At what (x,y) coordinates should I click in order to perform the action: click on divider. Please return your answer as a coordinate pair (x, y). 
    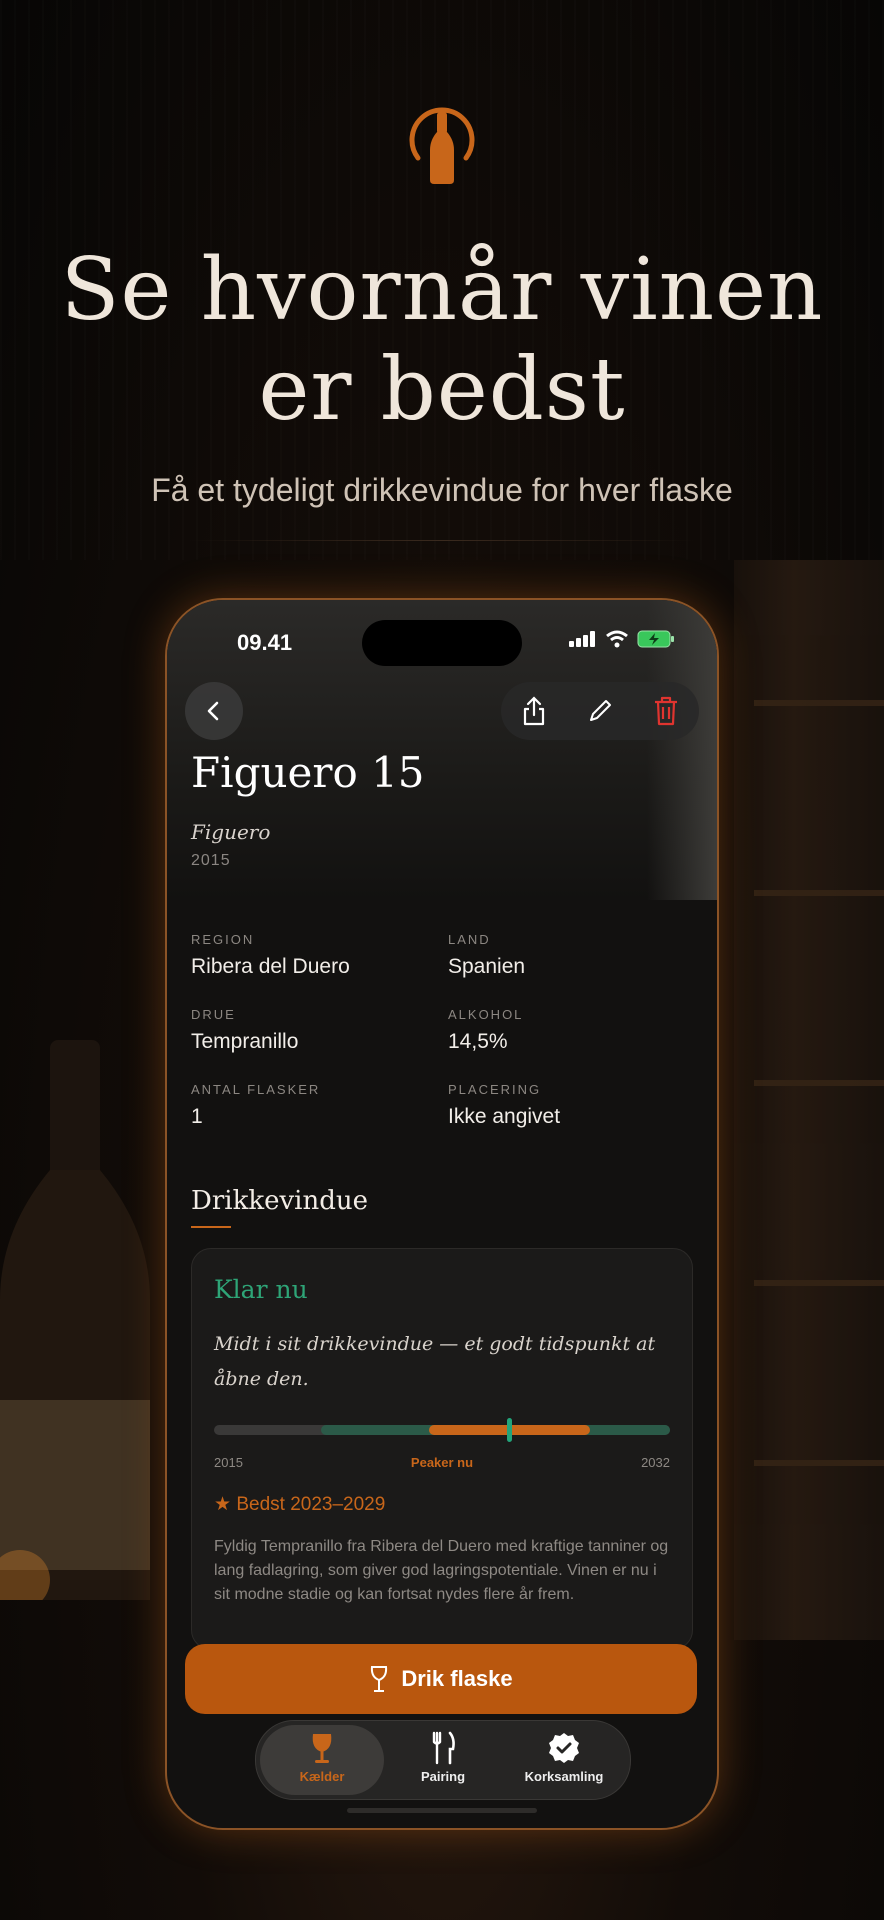
    Looking at the image, I should click on (442, 540).